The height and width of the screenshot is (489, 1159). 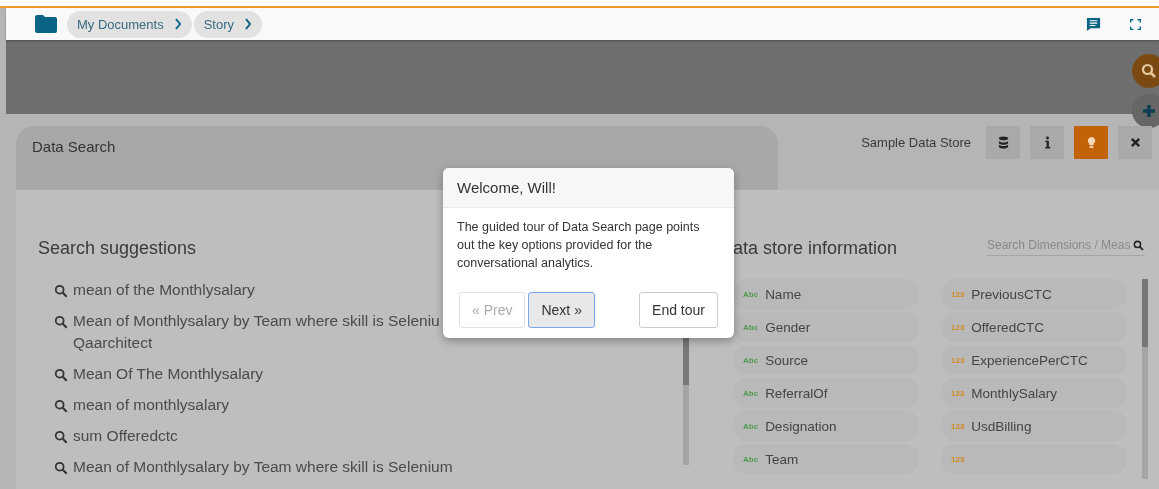 I want to click on lightbulb-icon, so click(x=1091, y=142).